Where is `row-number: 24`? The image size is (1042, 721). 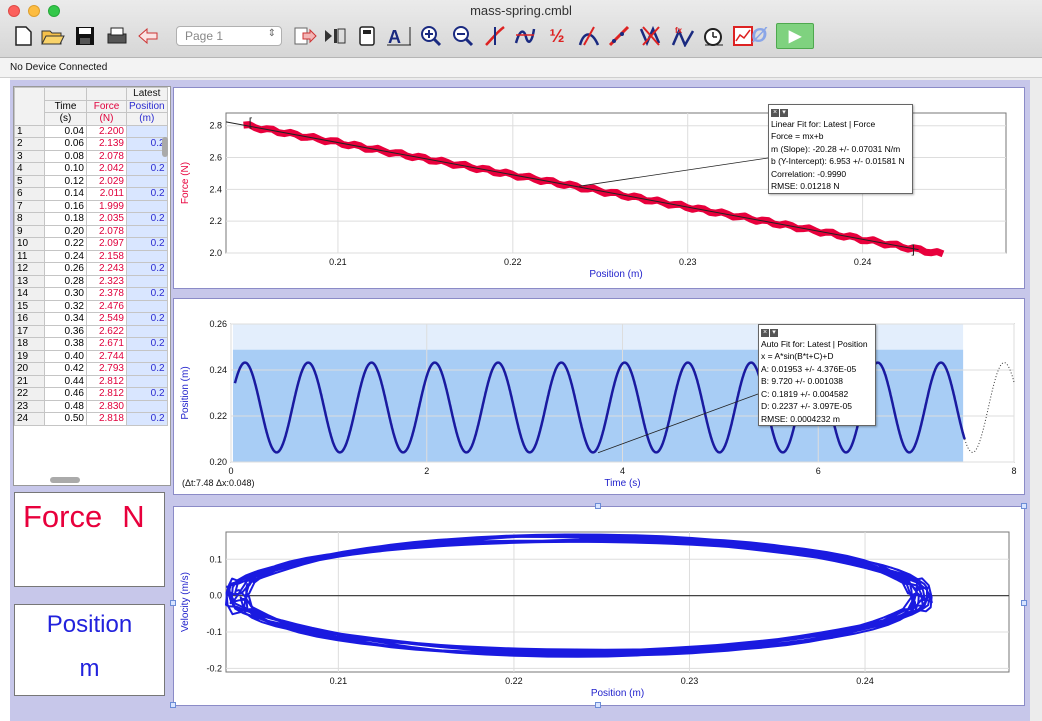 row-number: 24 is located at coordinates (29, 419).